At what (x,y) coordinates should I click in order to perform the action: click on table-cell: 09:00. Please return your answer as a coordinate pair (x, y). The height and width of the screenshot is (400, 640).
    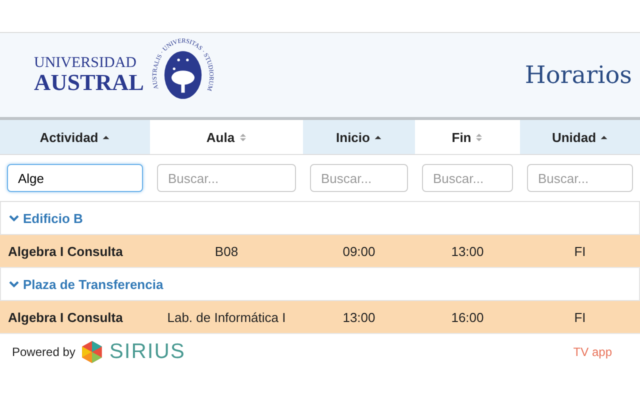
    Looking at the image, I should click on (359, 251).